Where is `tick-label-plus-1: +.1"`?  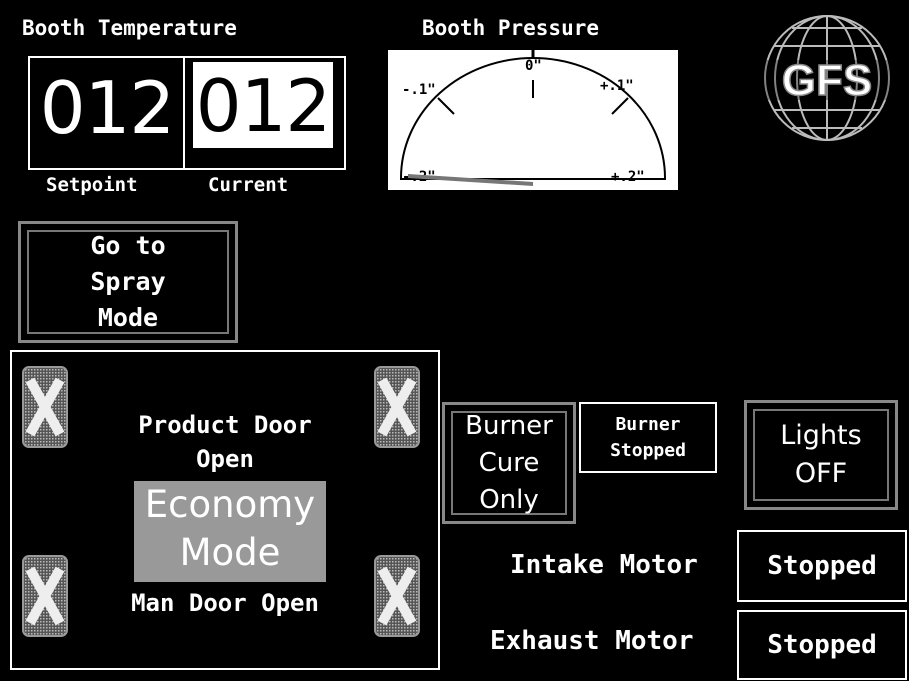 tick-label-plus-1: +.1" is located at coordinates (617, 86).